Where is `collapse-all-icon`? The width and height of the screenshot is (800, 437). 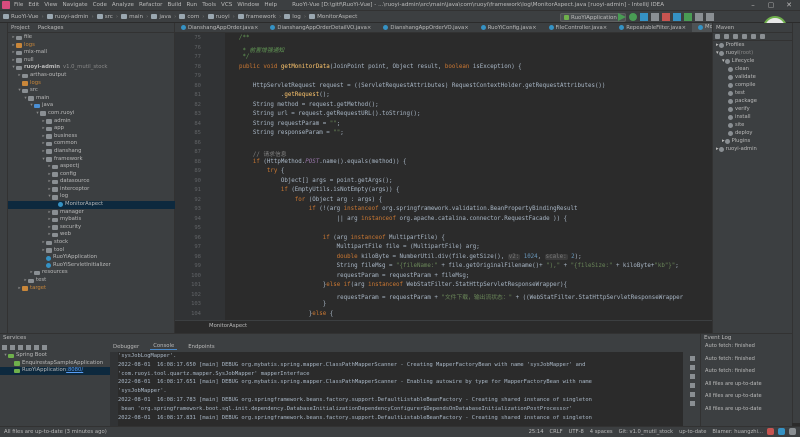 collapse-all-icon is located at coordinates (20, 347).